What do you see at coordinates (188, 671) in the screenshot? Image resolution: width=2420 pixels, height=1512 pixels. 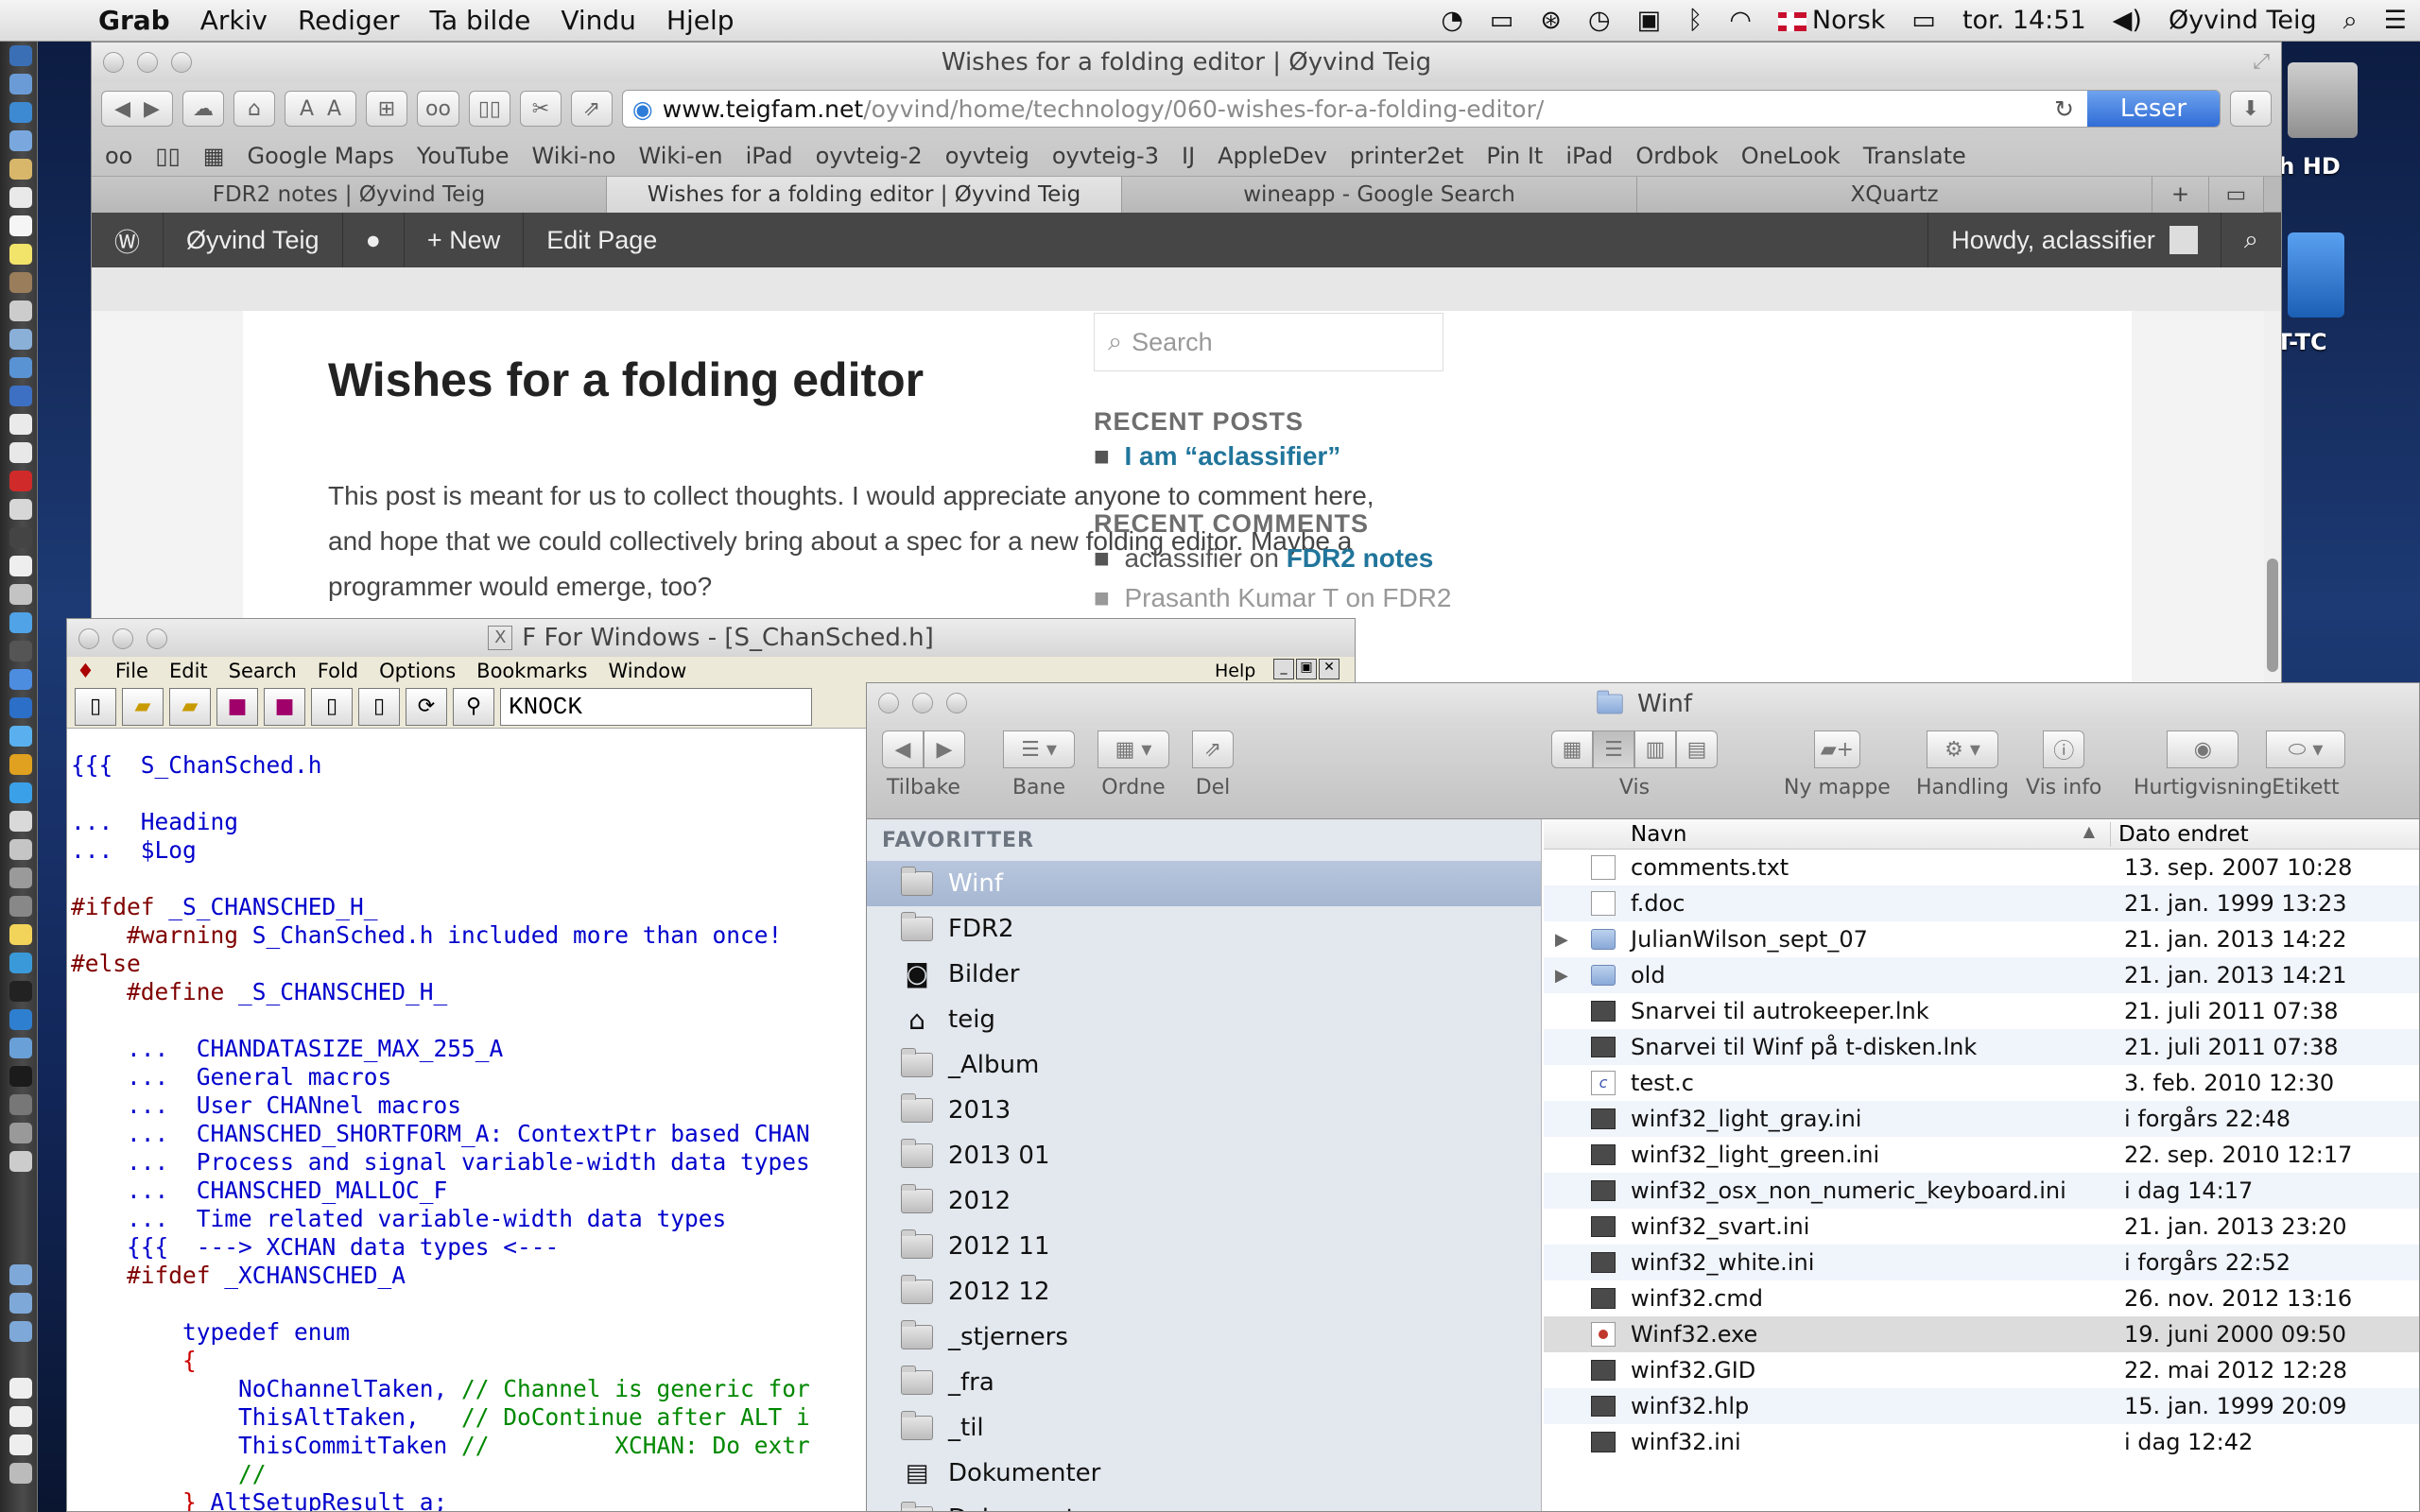 I see `fmenu-edit: Edit` at bounding box center [188, 671].